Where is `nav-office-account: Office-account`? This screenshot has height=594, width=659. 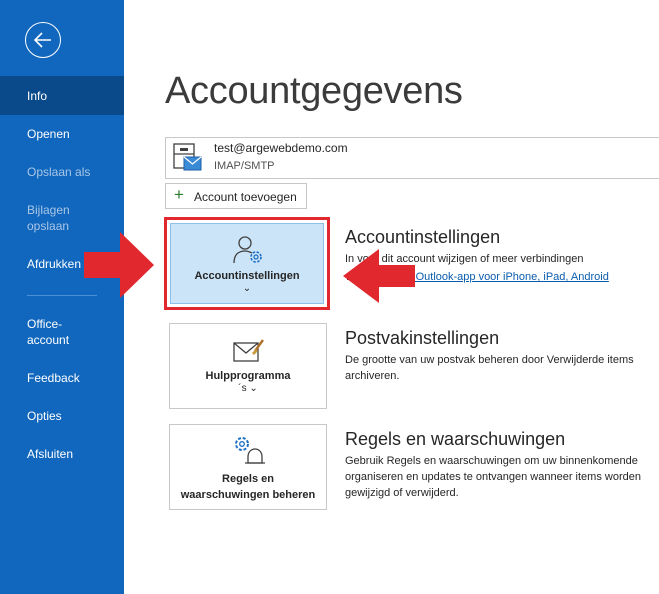 nav-office-account: Office-account is located at coordinates (41, 332).